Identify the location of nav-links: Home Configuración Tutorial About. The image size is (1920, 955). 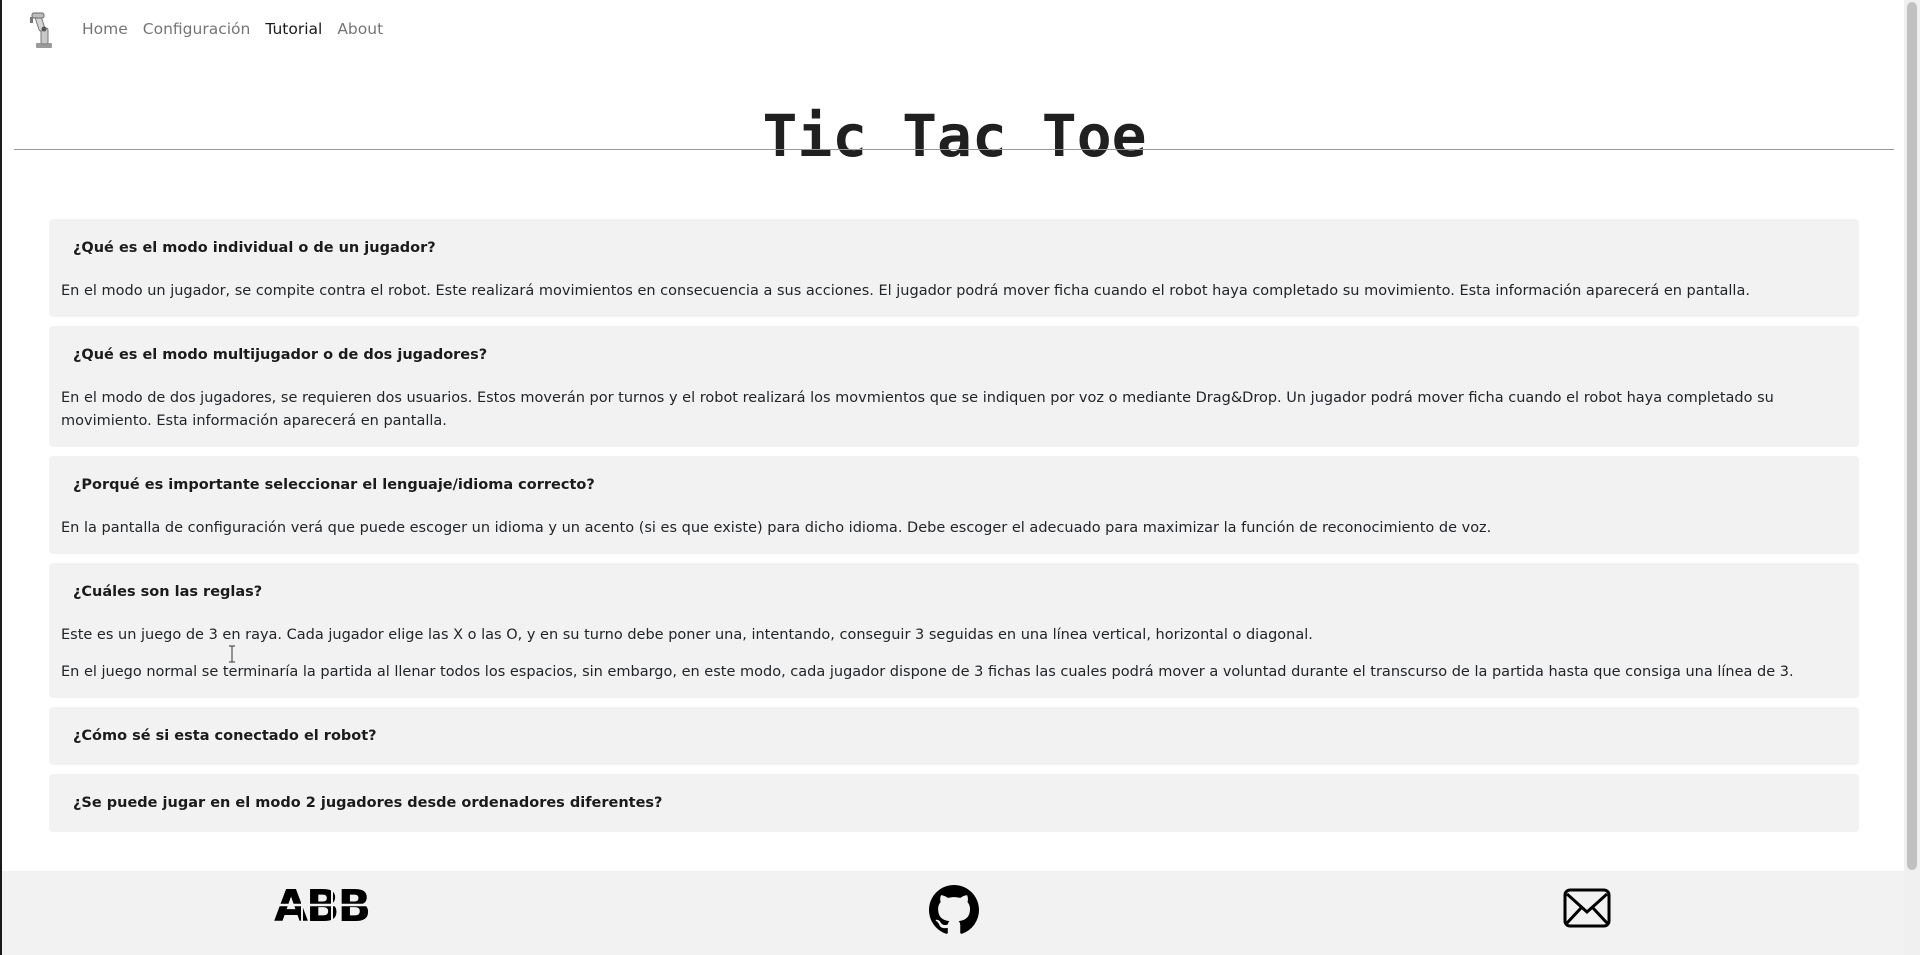
(240, 29).